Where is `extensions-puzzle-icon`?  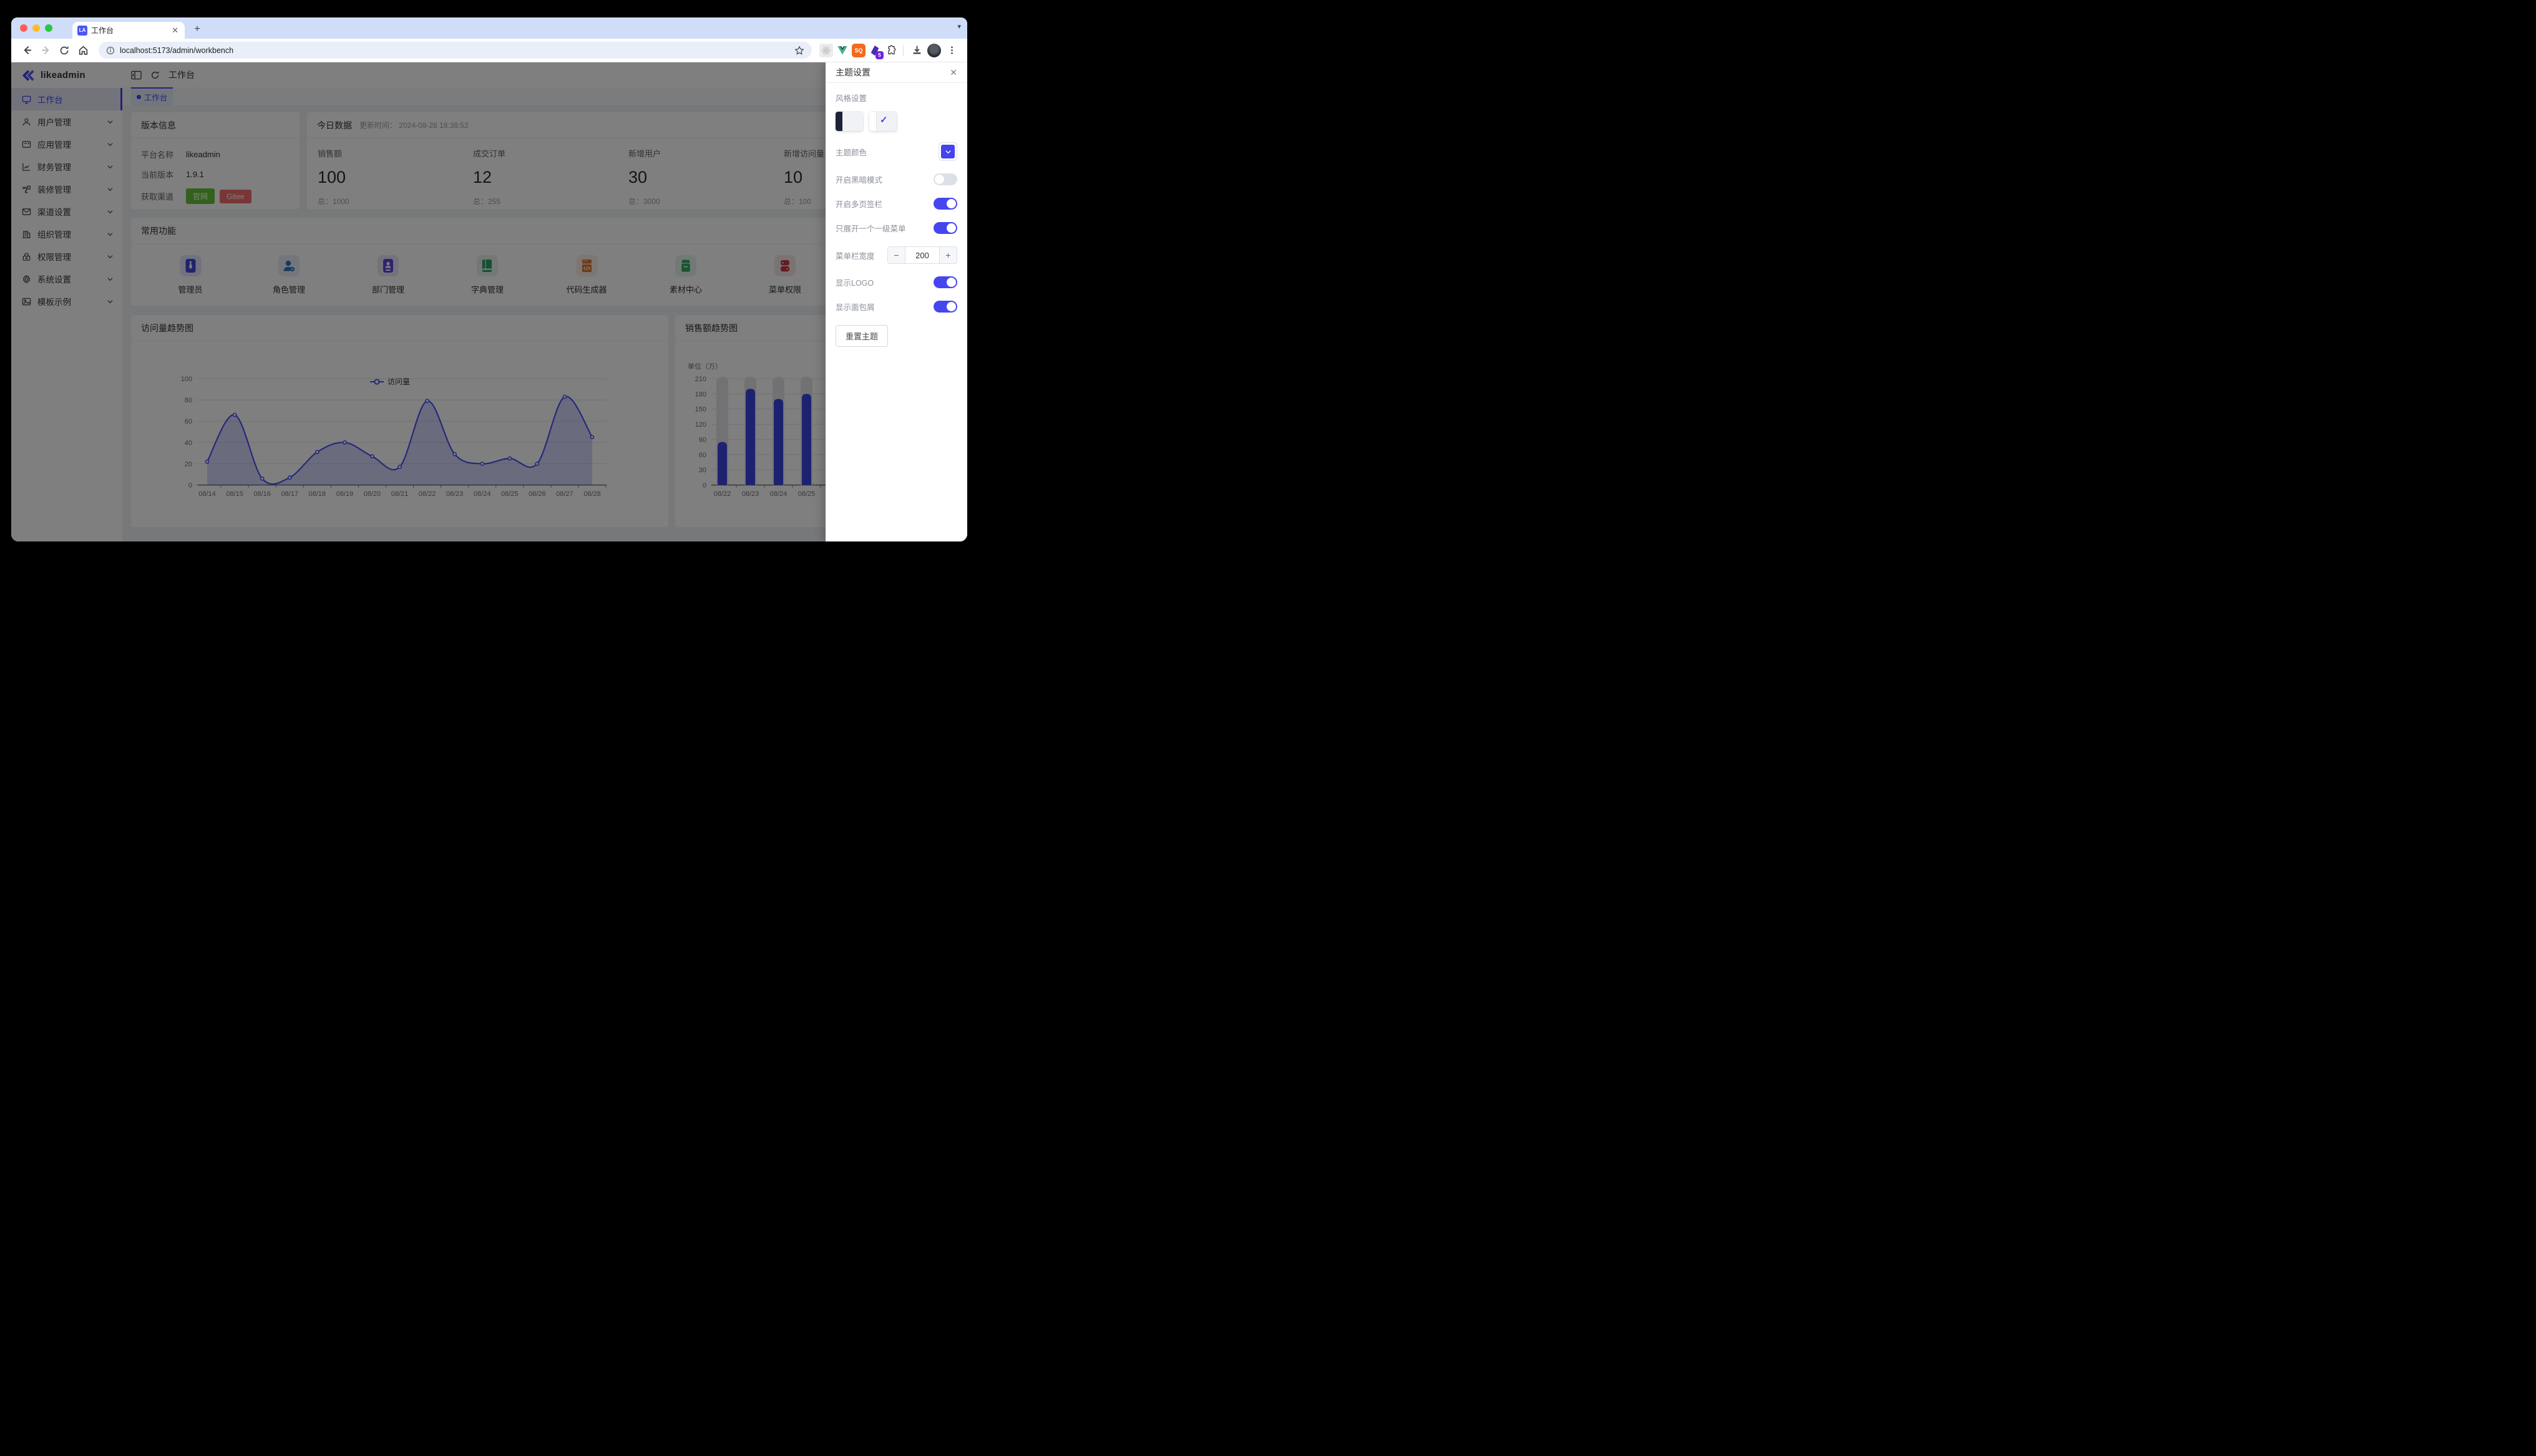
extensions-puzzle-icon is located at coordinates (891, 51).